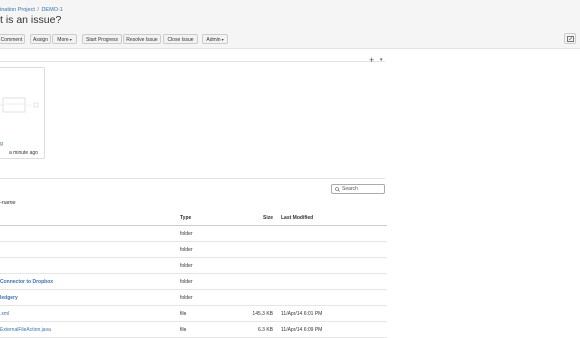 The width and height of the screenshot is (580, 338). Describe the element at coordinates (40, 39) in the screenshot. I see `assign-button: Assign` at that location.